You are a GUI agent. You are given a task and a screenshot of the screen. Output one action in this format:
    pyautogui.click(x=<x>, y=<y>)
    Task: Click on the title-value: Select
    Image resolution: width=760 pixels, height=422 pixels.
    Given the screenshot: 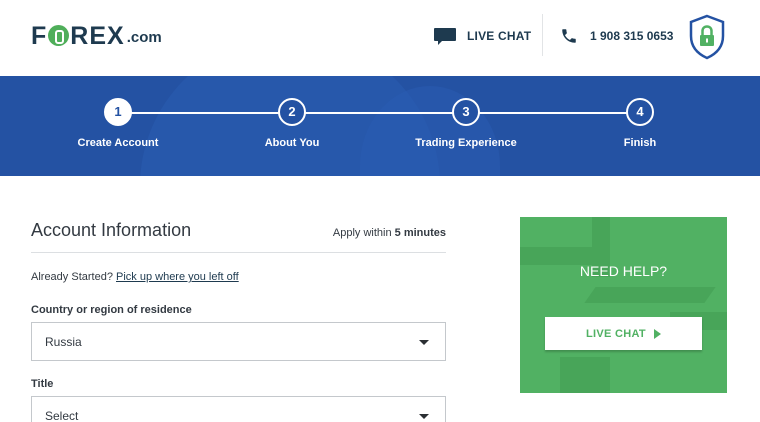 What is the action you would take?
    pyautogui.click(x=62, y=415)
    